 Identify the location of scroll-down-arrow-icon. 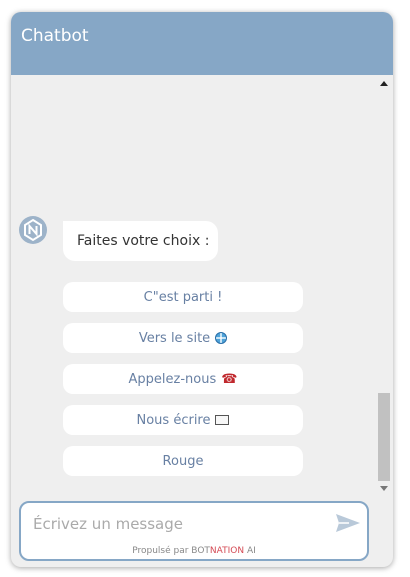
(384, 488).